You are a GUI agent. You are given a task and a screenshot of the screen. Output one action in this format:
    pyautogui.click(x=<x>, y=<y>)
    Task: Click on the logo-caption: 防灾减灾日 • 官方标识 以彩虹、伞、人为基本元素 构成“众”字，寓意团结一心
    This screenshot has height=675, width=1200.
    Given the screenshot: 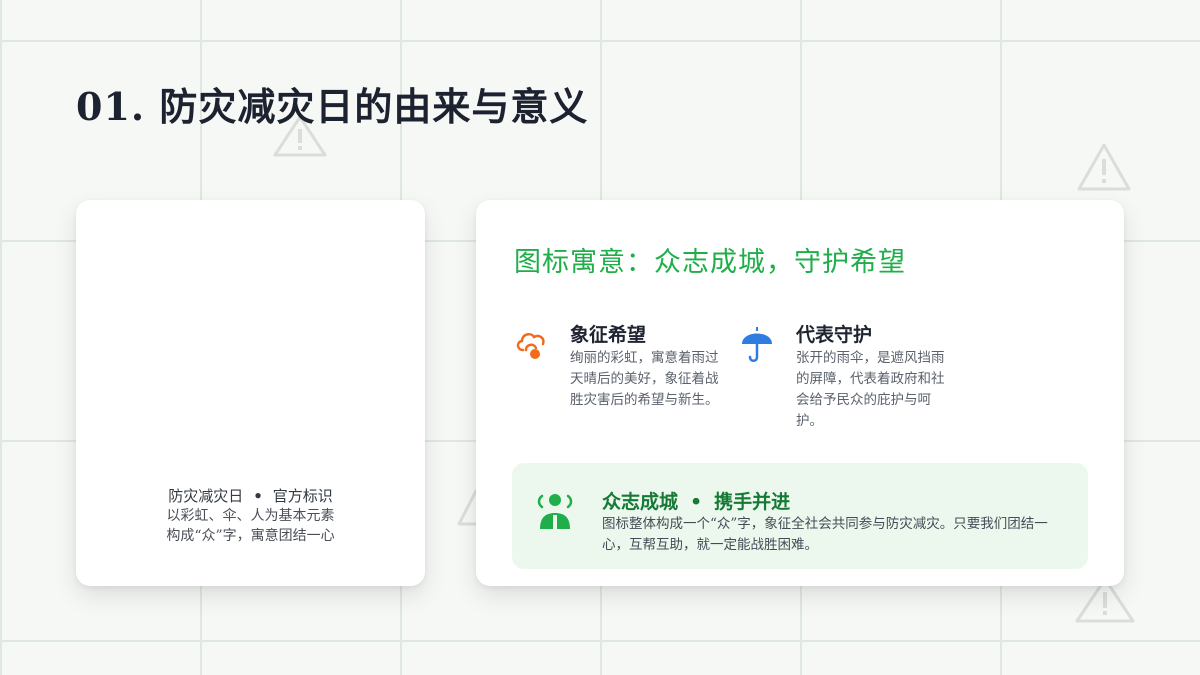 What is the action you would take?
    pyautogui.click(x=250, y=516)
    